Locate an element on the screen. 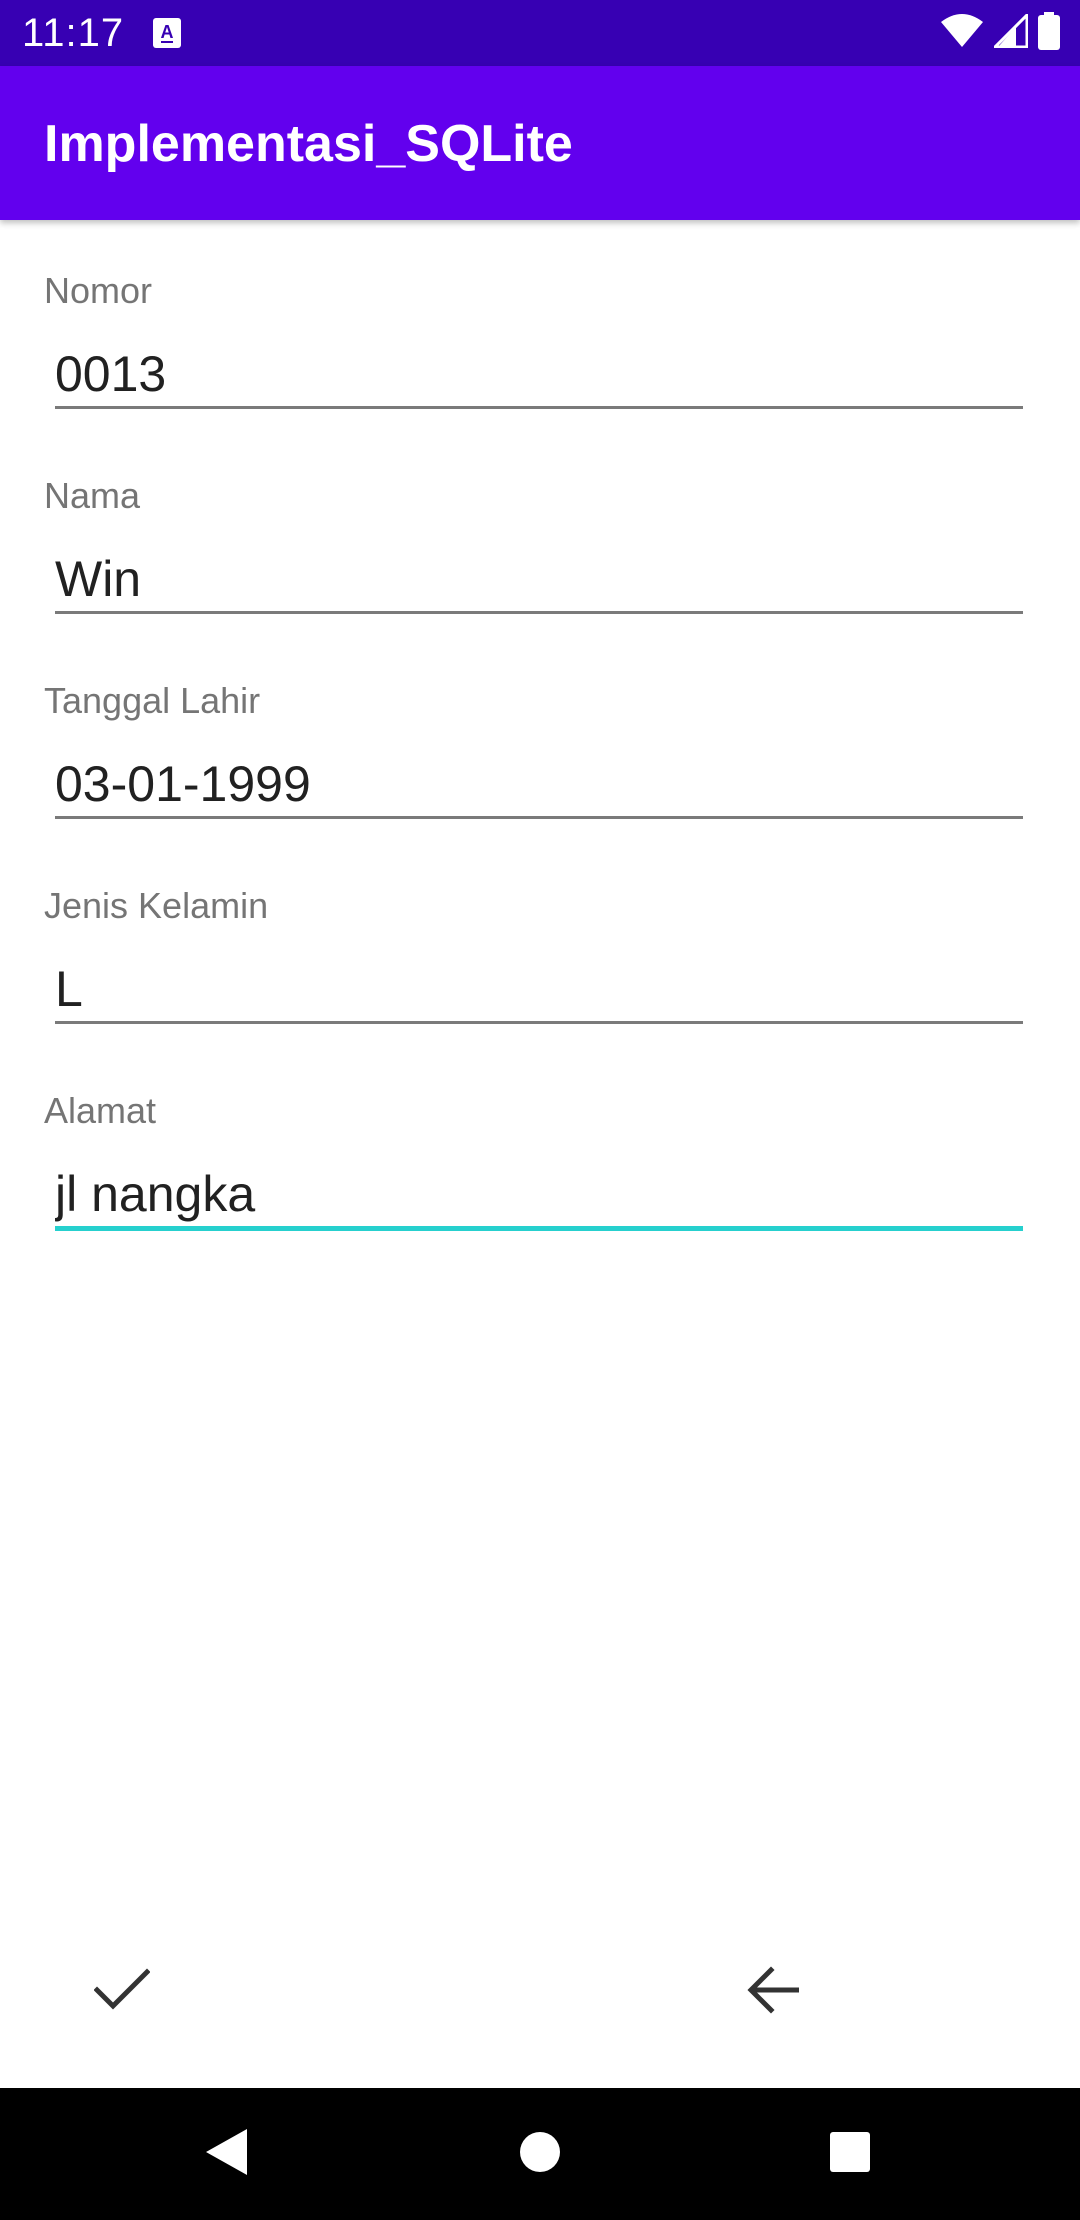 The width and height of the screenshot is (1080, 2220). nav-home-button is located at coordinates (540, 2154).